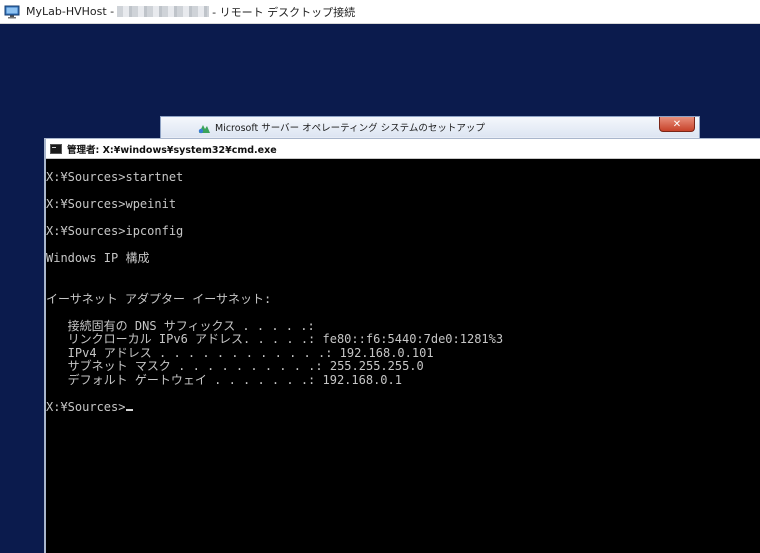 The width and height of the screenshot is (760, 553). What do you see at coordinates (204, 127) in the screenshot?
I see `setup-icon` at bounding box center [204, 127].